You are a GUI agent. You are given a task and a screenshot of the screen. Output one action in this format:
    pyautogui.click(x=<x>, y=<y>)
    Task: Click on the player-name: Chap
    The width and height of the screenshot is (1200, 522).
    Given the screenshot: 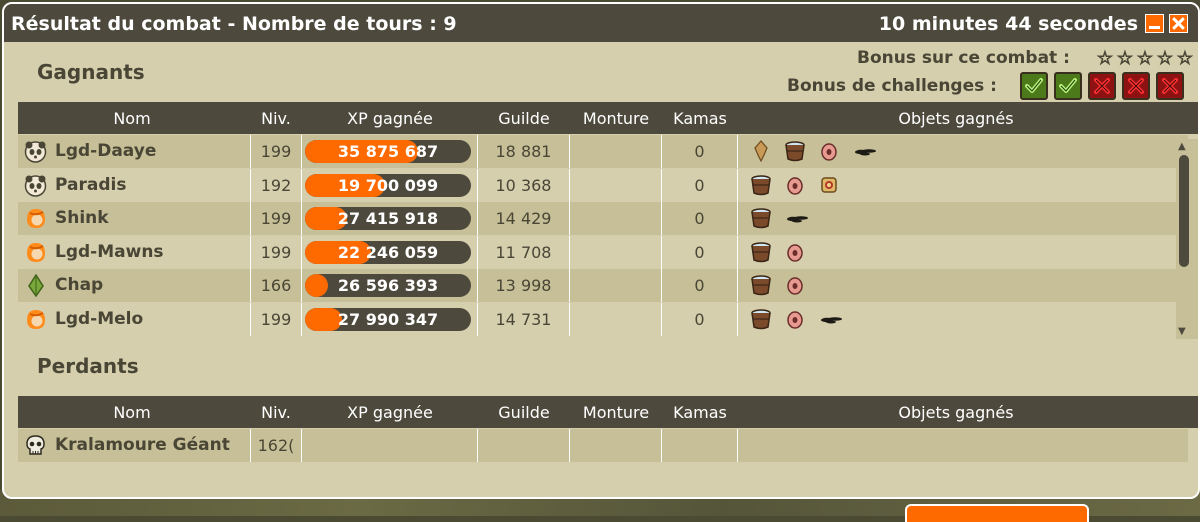 What is the action you would take?
    pyautogui.click(x=79, y=285)
    